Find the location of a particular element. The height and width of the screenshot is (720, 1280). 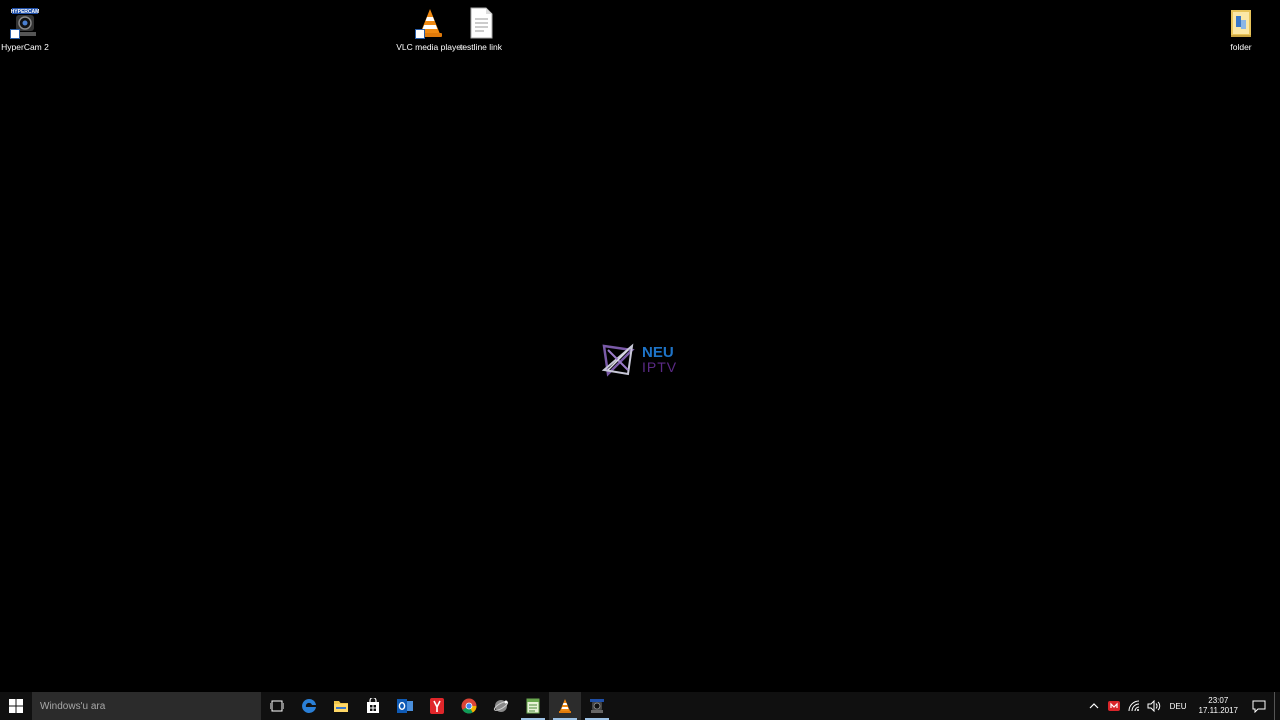

taskbar-app-edge is located at coordinates (309, 706).